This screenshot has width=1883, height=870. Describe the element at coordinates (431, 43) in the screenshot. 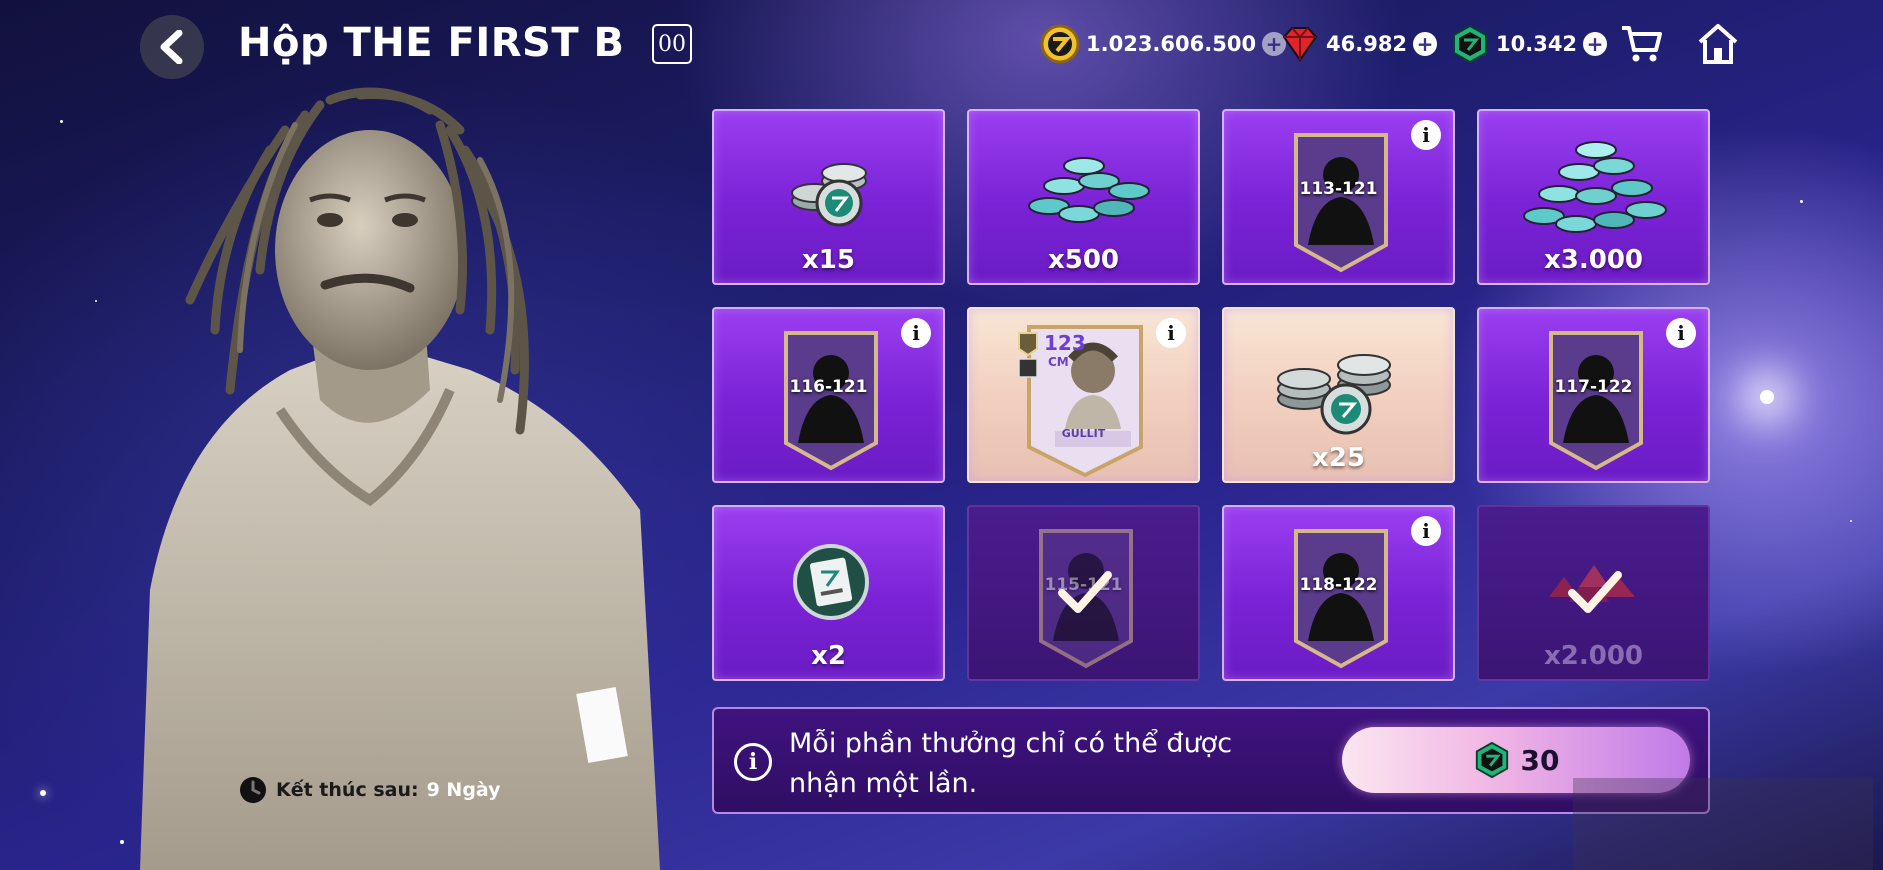

I see `page-title: Hộp THE FIRST B` at that location.